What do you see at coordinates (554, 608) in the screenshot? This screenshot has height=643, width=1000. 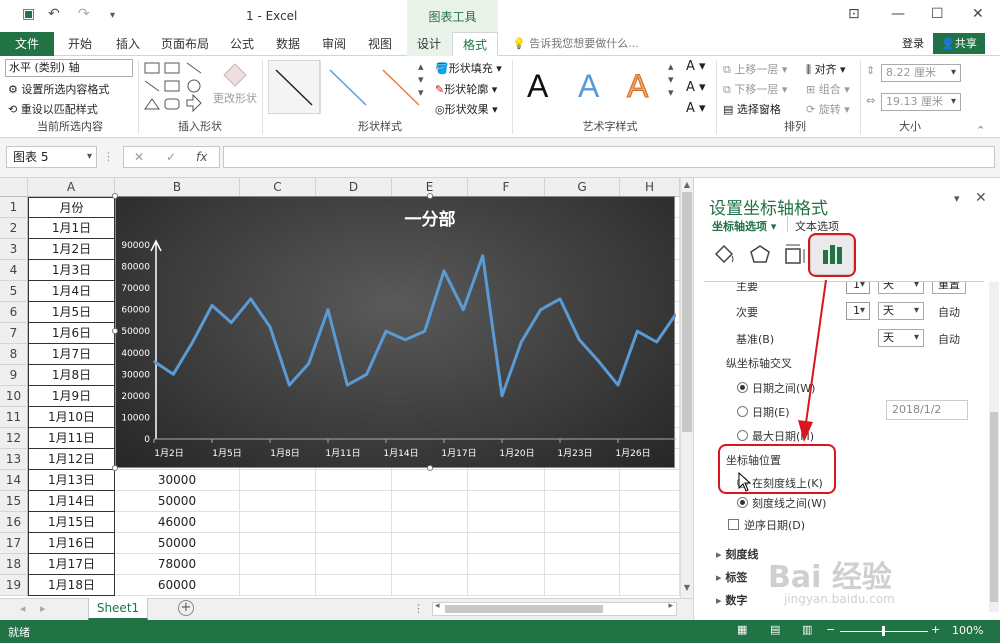 I see `horizontal-scrollbar: ◂ ▸` at bounding box center [554, 608].